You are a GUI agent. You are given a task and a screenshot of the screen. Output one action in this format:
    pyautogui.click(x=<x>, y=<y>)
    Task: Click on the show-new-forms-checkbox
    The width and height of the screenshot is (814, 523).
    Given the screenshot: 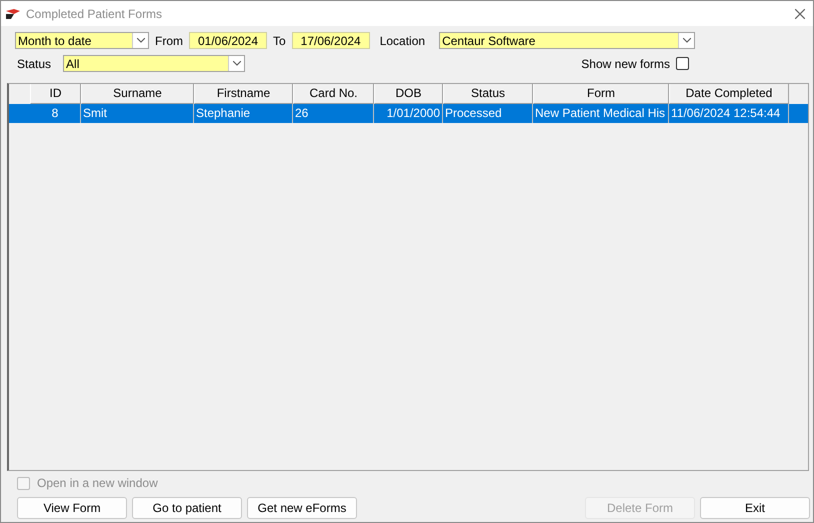 What is the action you would take?
    pyautogui.click(x=682, y=63)
    